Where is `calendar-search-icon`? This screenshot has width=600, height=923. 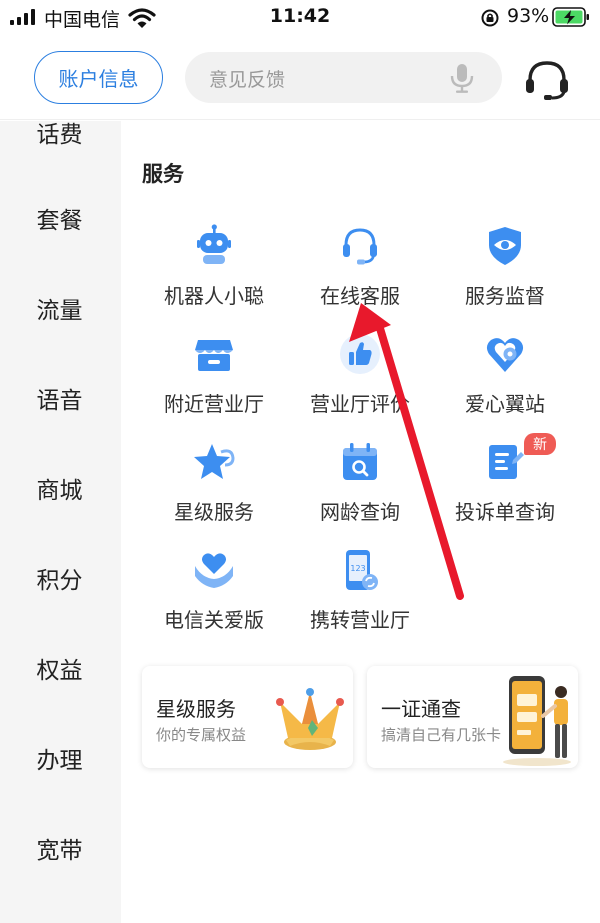 calendar-search-icon is located at coordinates (360, 461).